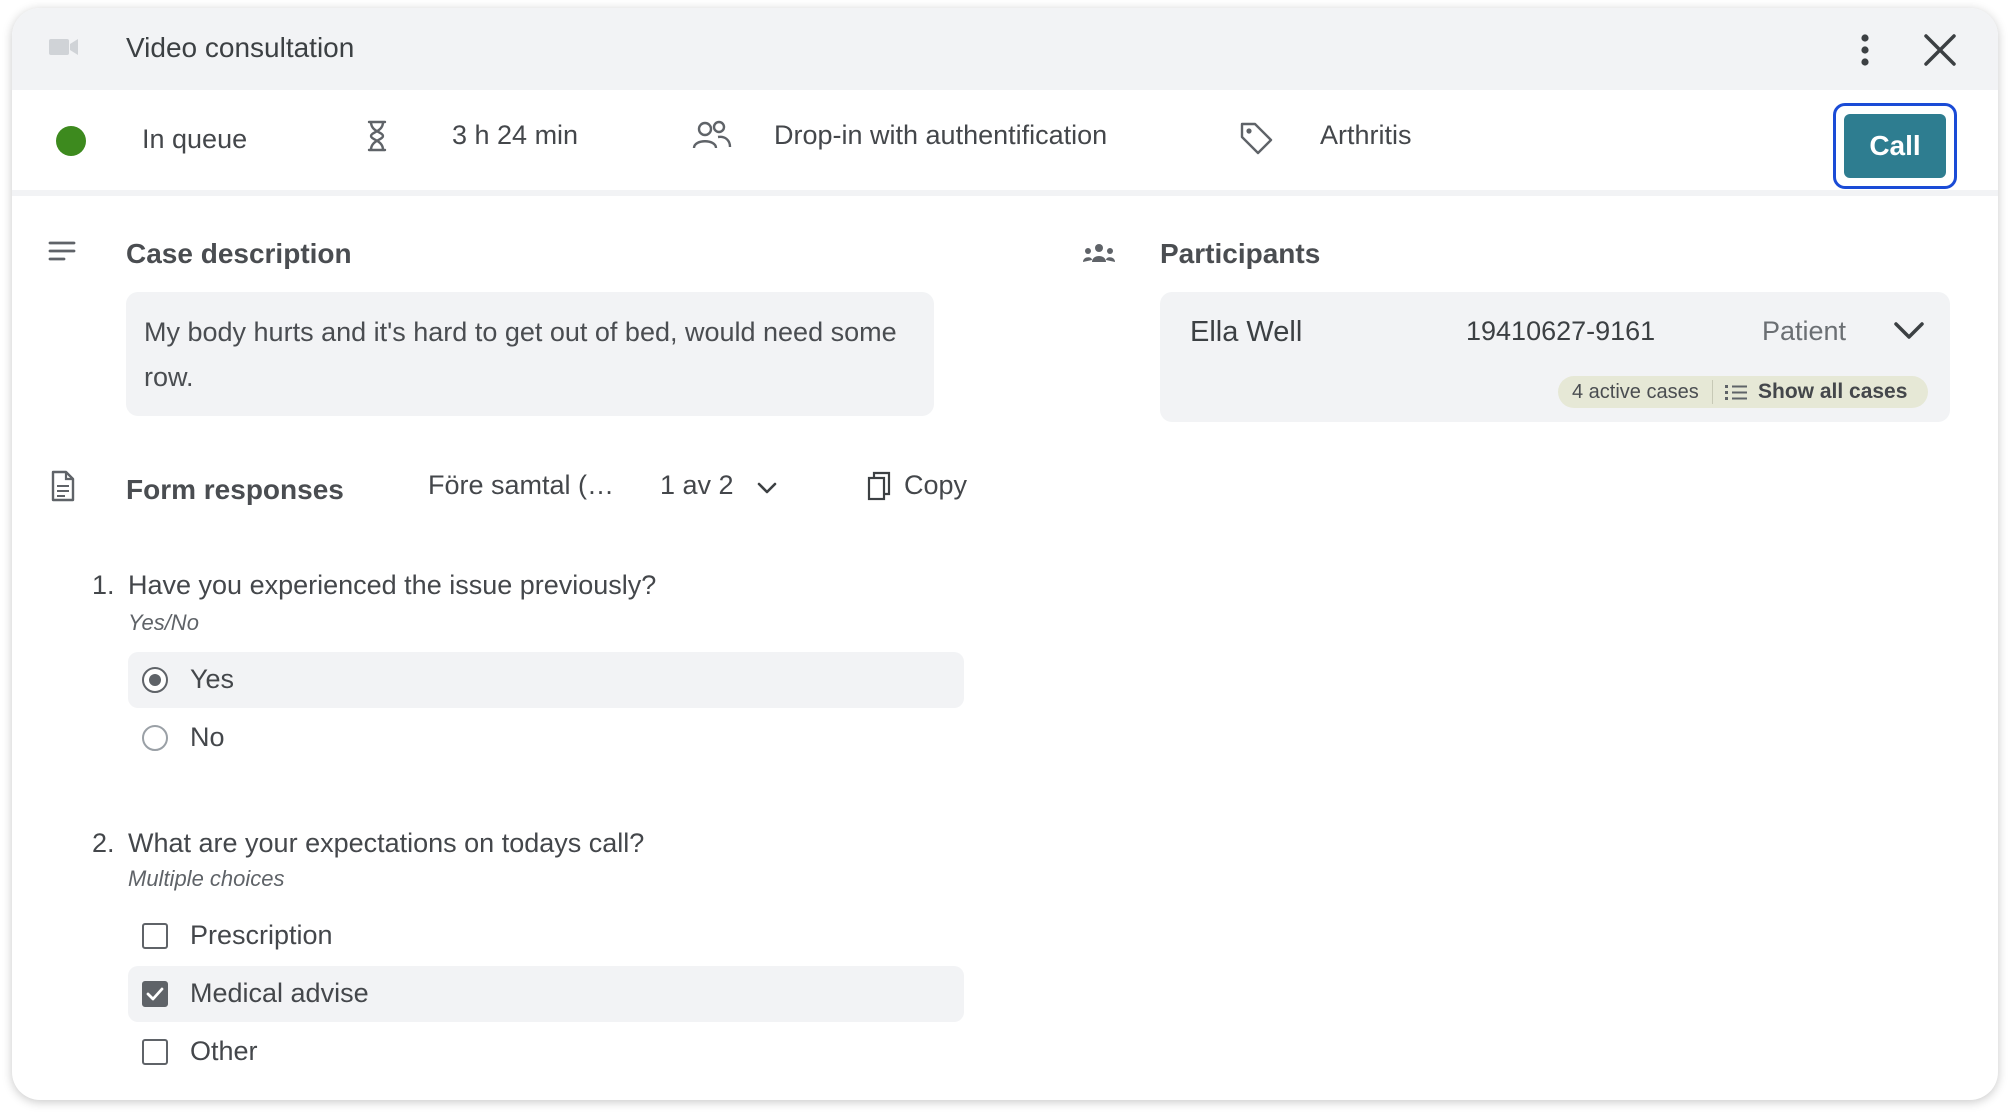  Describe the element at coordinates (1256, 140) in the screenshot. I see `tag-icon` at that location.